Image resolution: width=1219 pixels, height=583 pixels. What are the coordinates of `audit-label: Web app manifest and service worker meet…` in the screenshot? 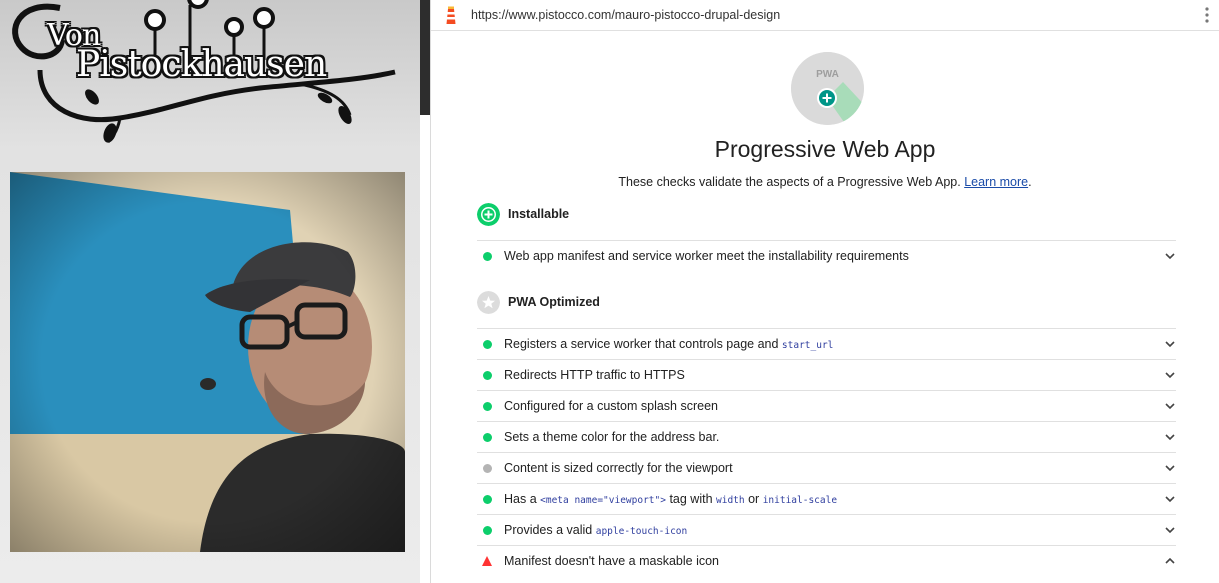 It's located at (706, 256).